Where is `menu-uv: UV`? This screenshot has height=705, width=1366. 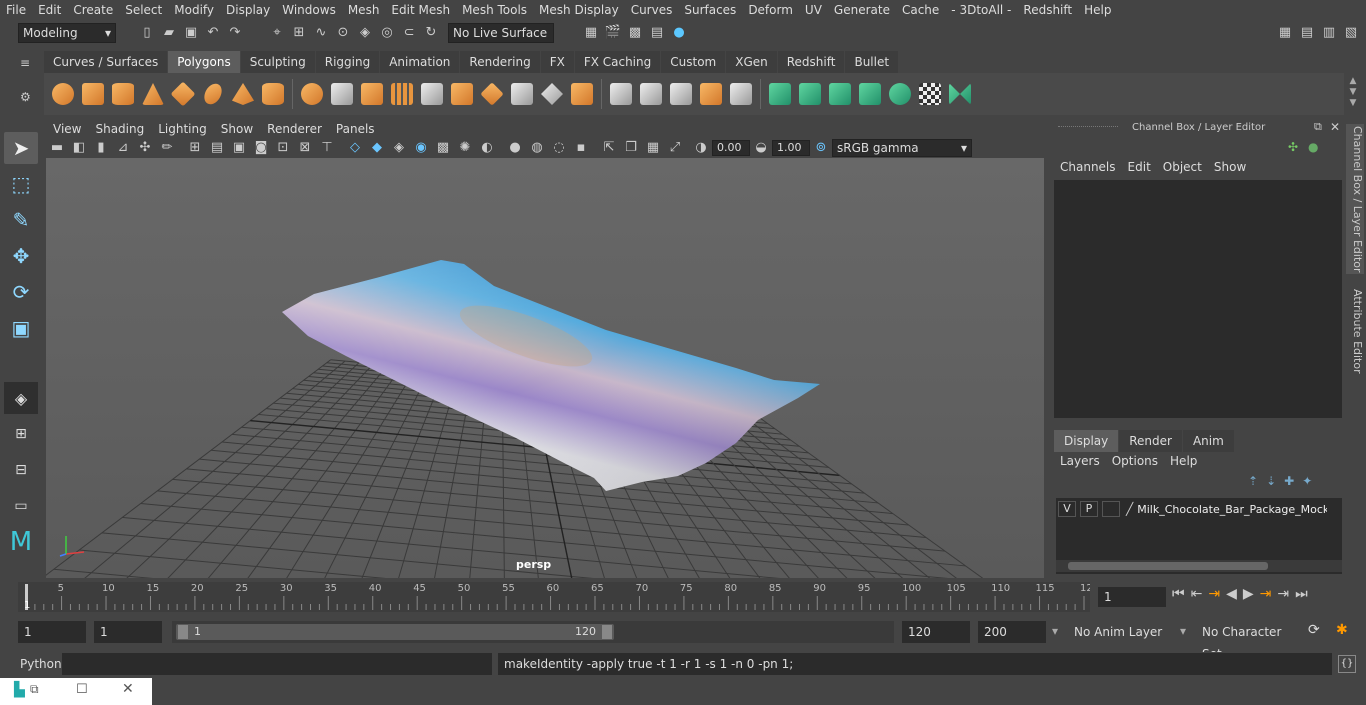
menu-uv: UV is located at coordinates (813, 10).